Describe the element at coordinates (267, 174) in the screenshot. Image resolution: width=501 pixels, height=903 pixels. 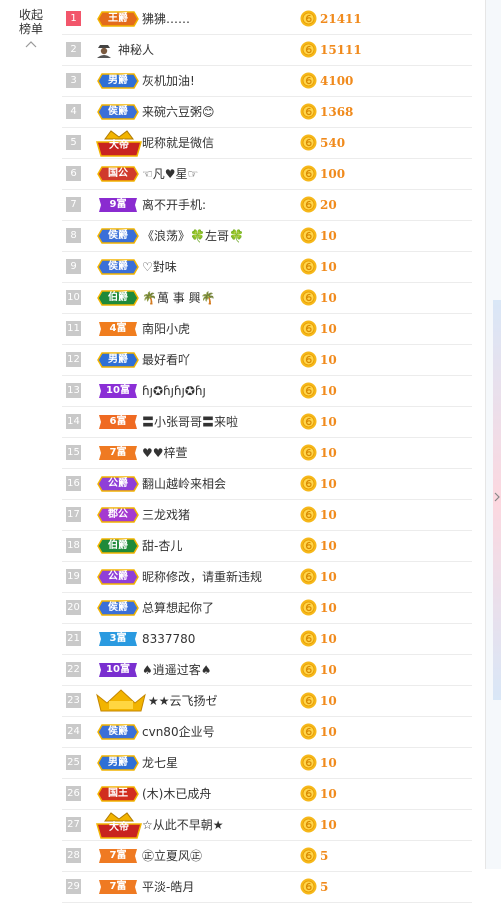
I see `leaderboard-row: 6 国公 ☜凡♥星☞ 100` at that location.